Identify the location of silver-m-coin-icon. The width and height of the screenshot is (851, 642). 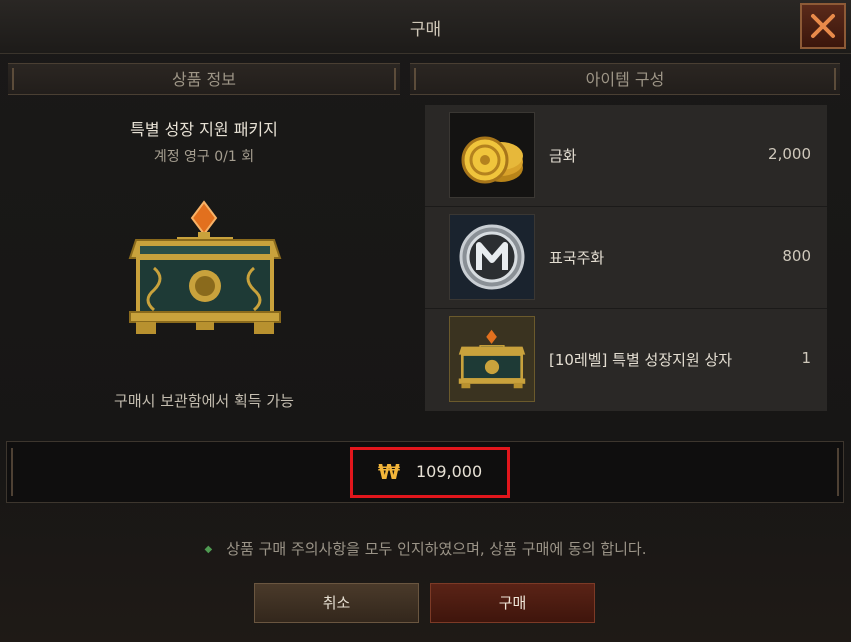
(492, 257).